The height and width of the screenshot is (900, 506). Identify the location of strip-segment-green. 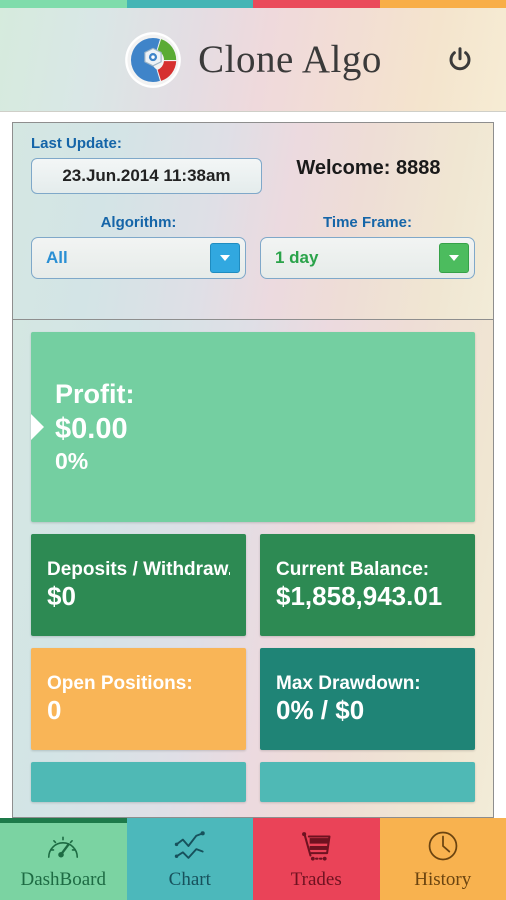
(63, 4).